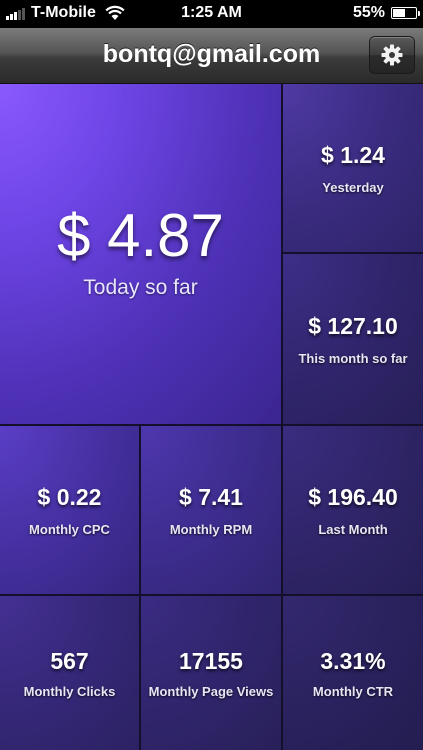 The image size is (423, 750). What do you see at coordinates (140, 235) in the screenshot?
I see `today-earnings-value: $ 4.87` at bounding box center [140, 235].